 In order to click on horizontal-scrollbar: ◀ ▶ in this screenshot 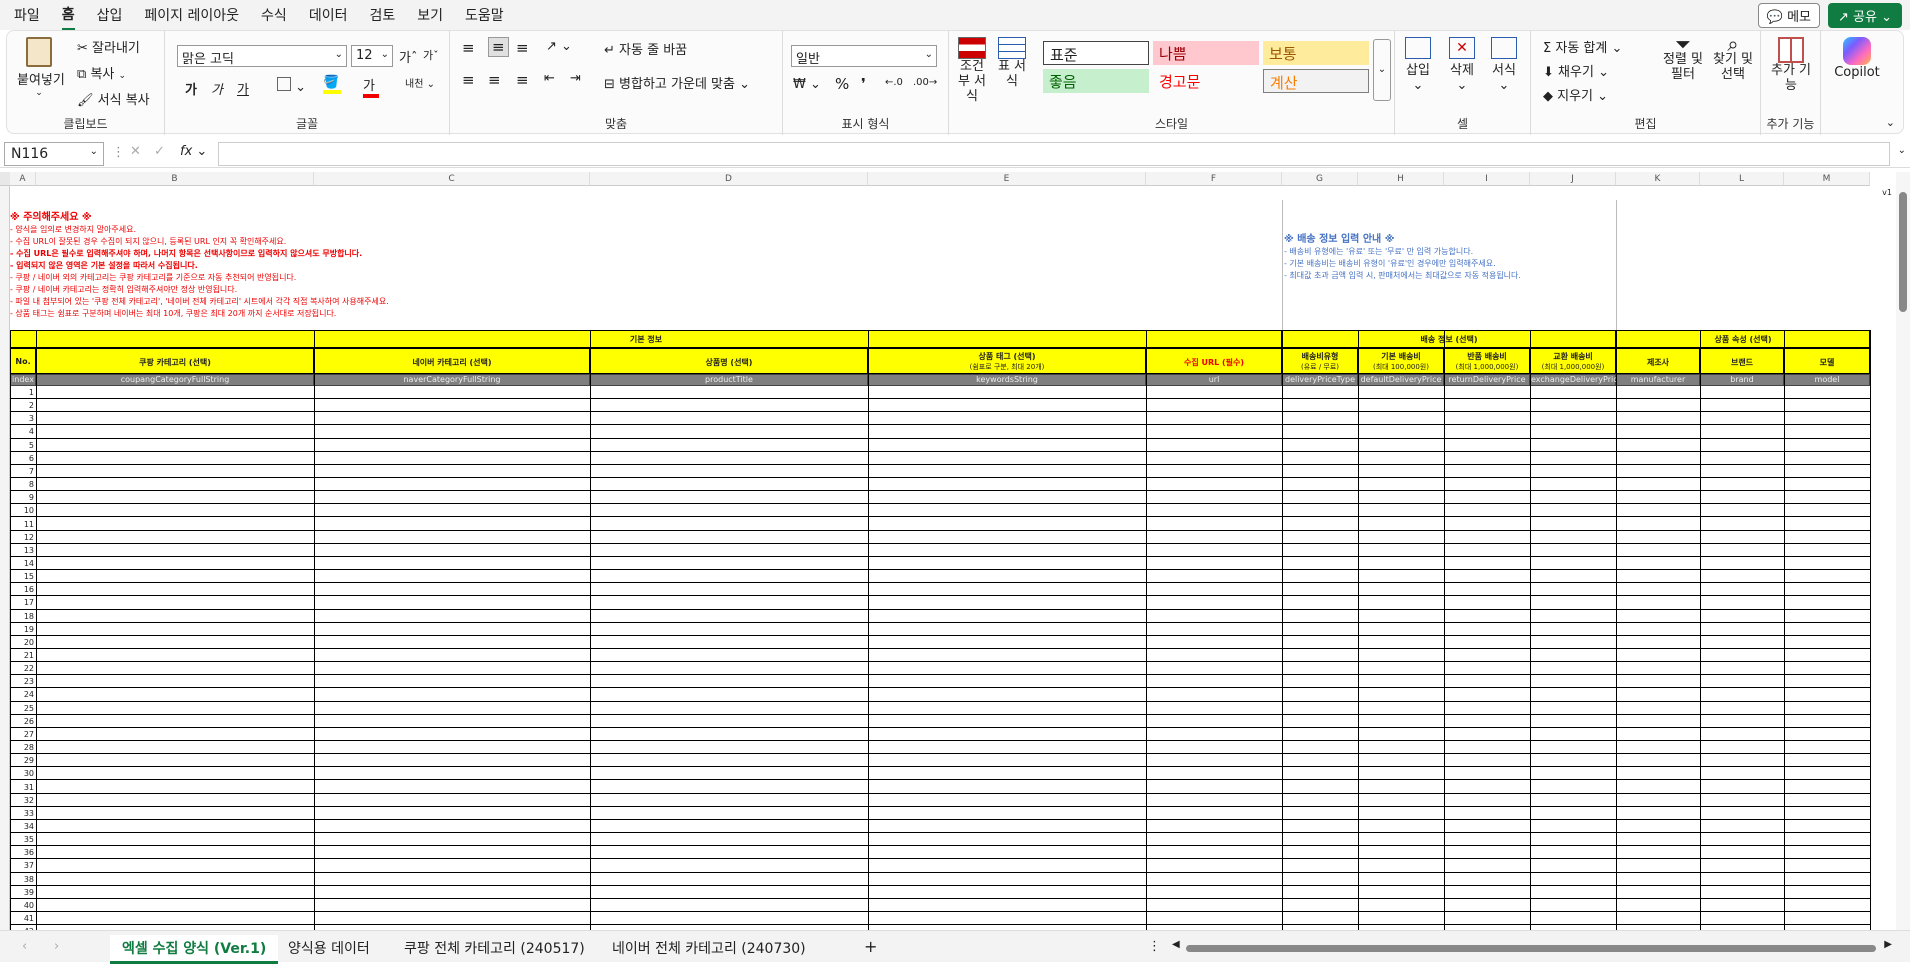, I will do `click(1532, 946)`.